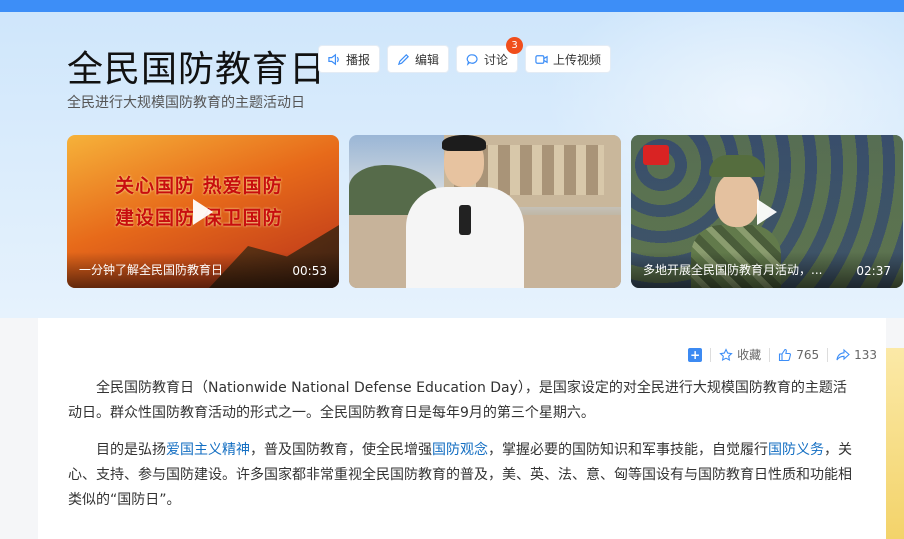  Describe the element at coordinates (796, 450) in the screenshot. I see `link-defense-duty: 国防义务` at that location.